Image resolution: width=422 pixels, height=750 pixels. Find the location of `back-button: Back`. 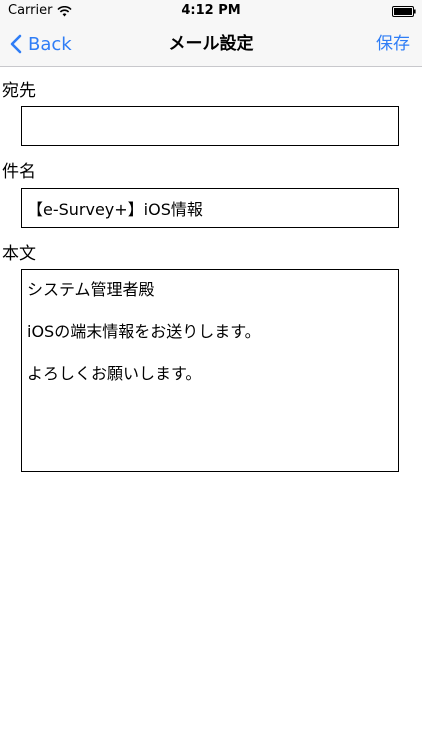

back-button: Back is located at coordinates (41, 44).